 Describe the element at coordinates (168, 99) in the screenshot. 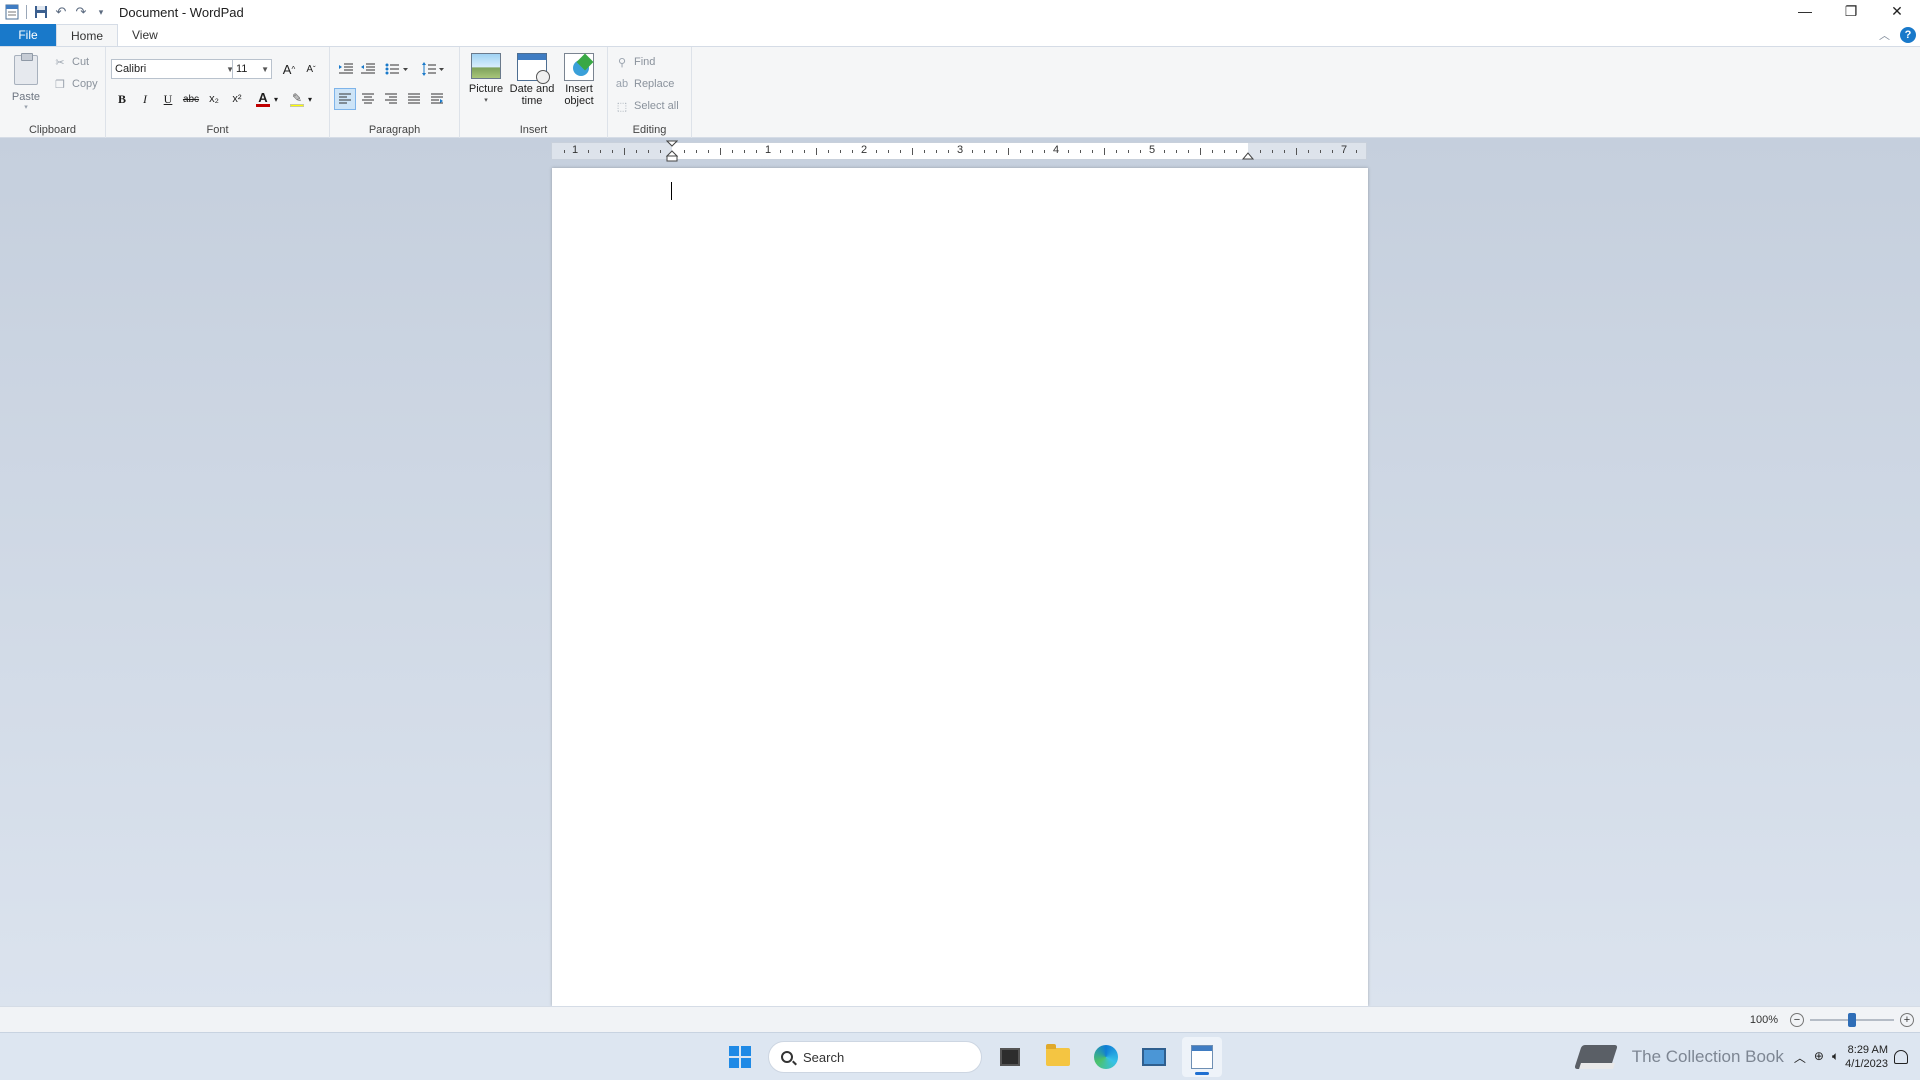

I see `underline-button: U` at that location.